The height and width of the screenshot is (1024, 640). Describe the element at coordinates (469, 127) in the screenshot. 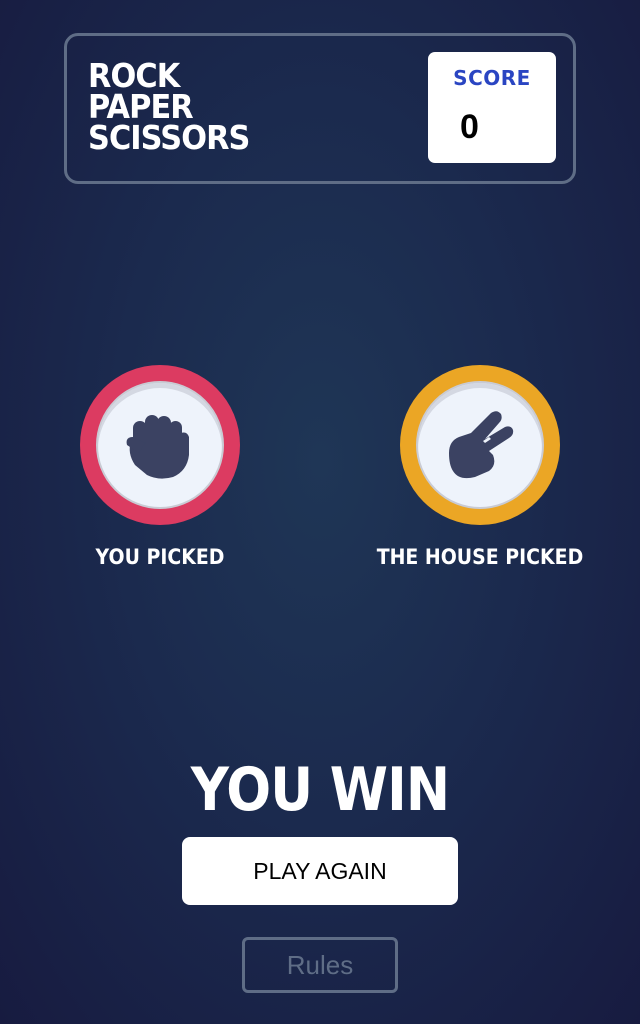

I see `score-value: 0` at that location.